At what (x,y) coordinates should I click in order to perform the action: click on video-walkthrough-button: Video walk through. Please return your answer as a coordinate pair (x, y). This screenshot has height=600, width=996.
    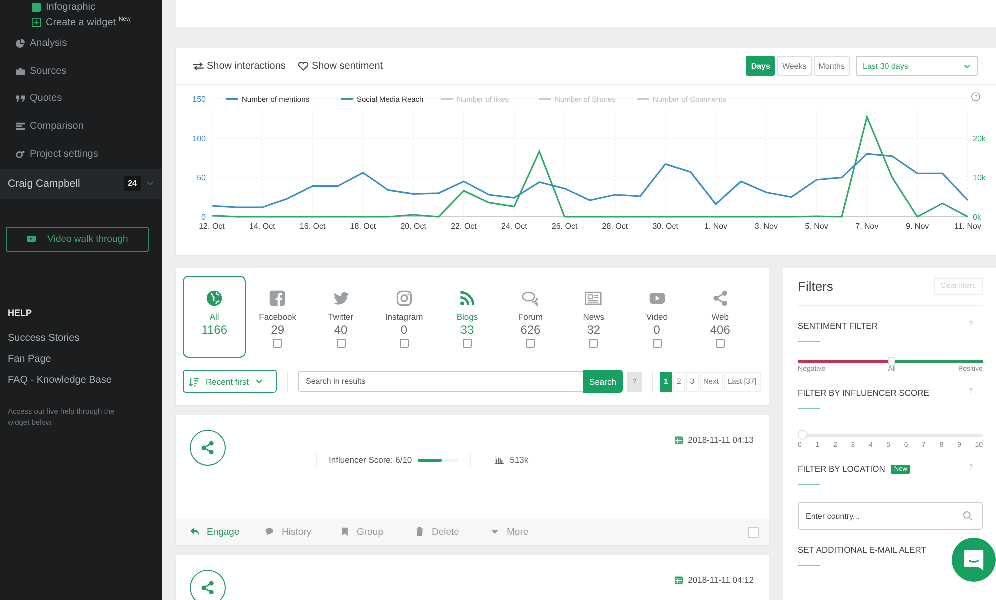
    Looking at the image, I should click on (77, 239).